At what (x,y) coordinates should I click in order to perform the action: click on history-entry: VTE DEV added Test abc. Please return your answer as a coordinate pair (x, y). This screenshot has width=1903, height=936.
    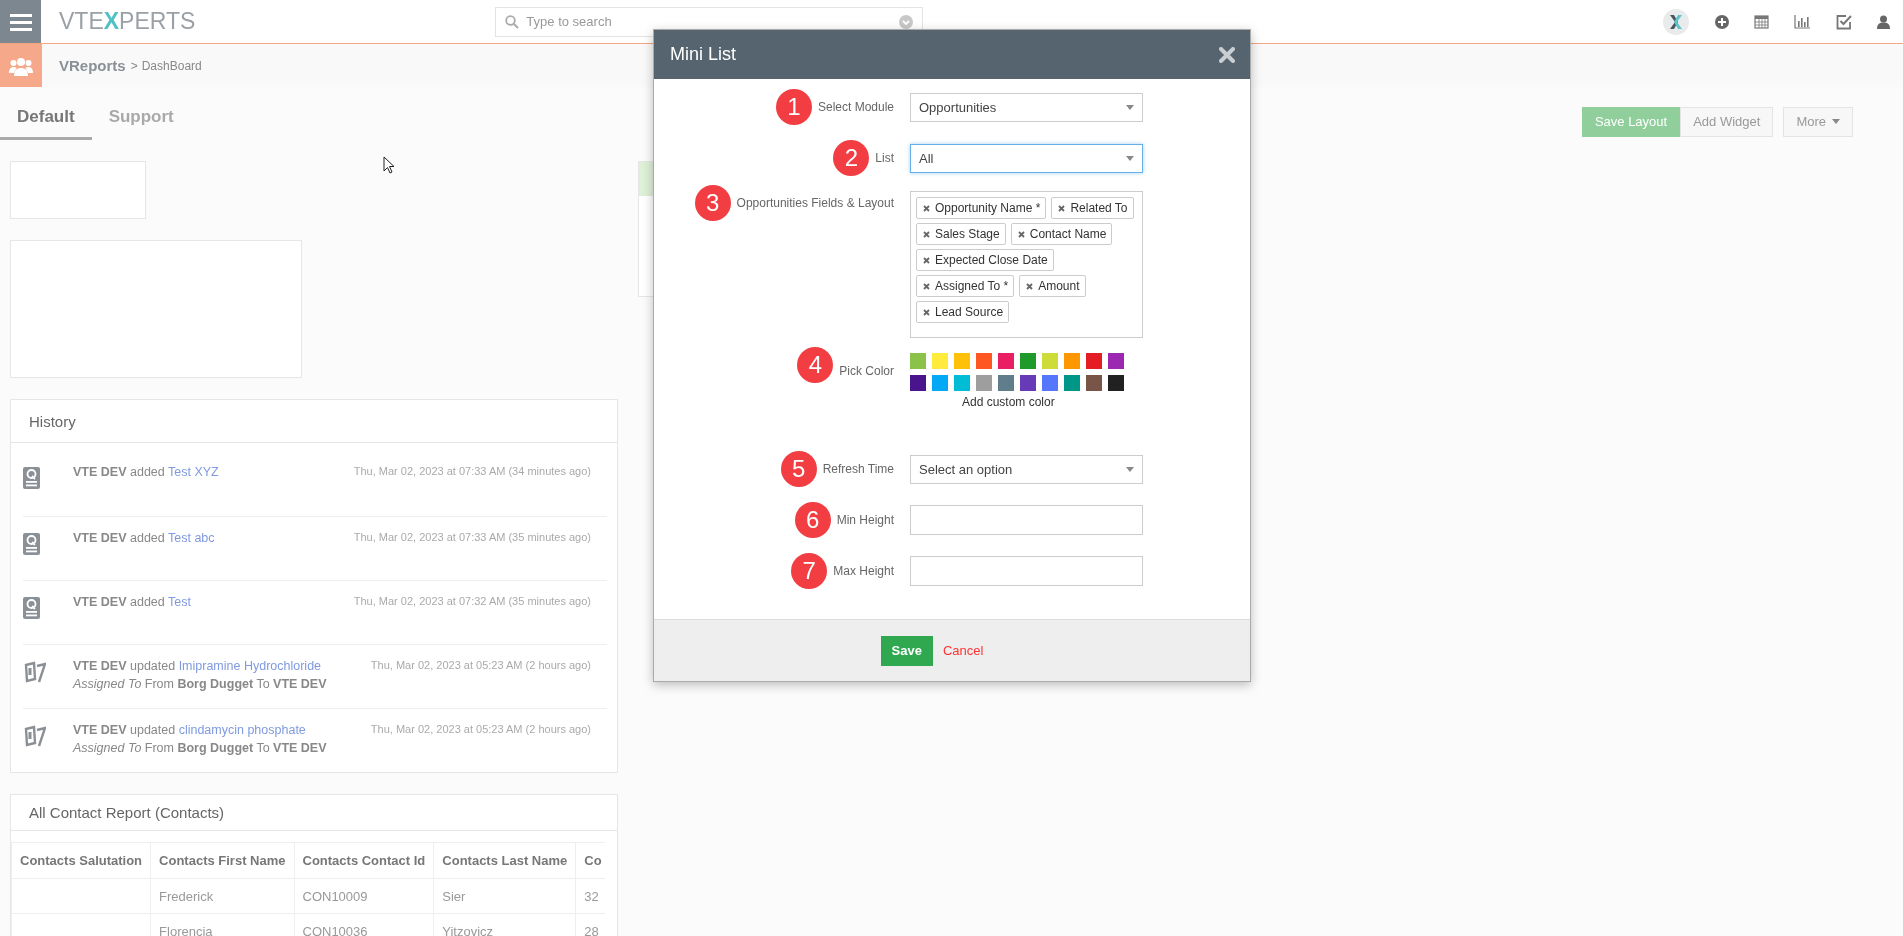
    Looking at the image, I should click on (144, 538).